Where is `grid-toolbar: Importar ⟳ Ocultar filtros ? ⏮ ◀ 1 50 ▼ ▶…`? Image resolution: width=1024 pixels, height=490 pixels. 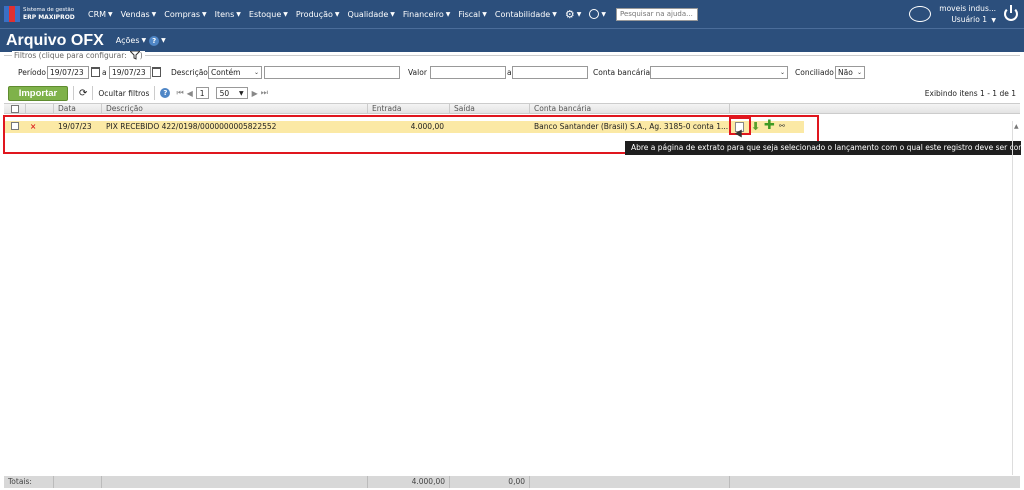 grid-toolbar: Importar ⟳ Ocultar filtros ? ⏮ ◀ 1 50 ▼ ▶… is located at coordinates (512, 93).